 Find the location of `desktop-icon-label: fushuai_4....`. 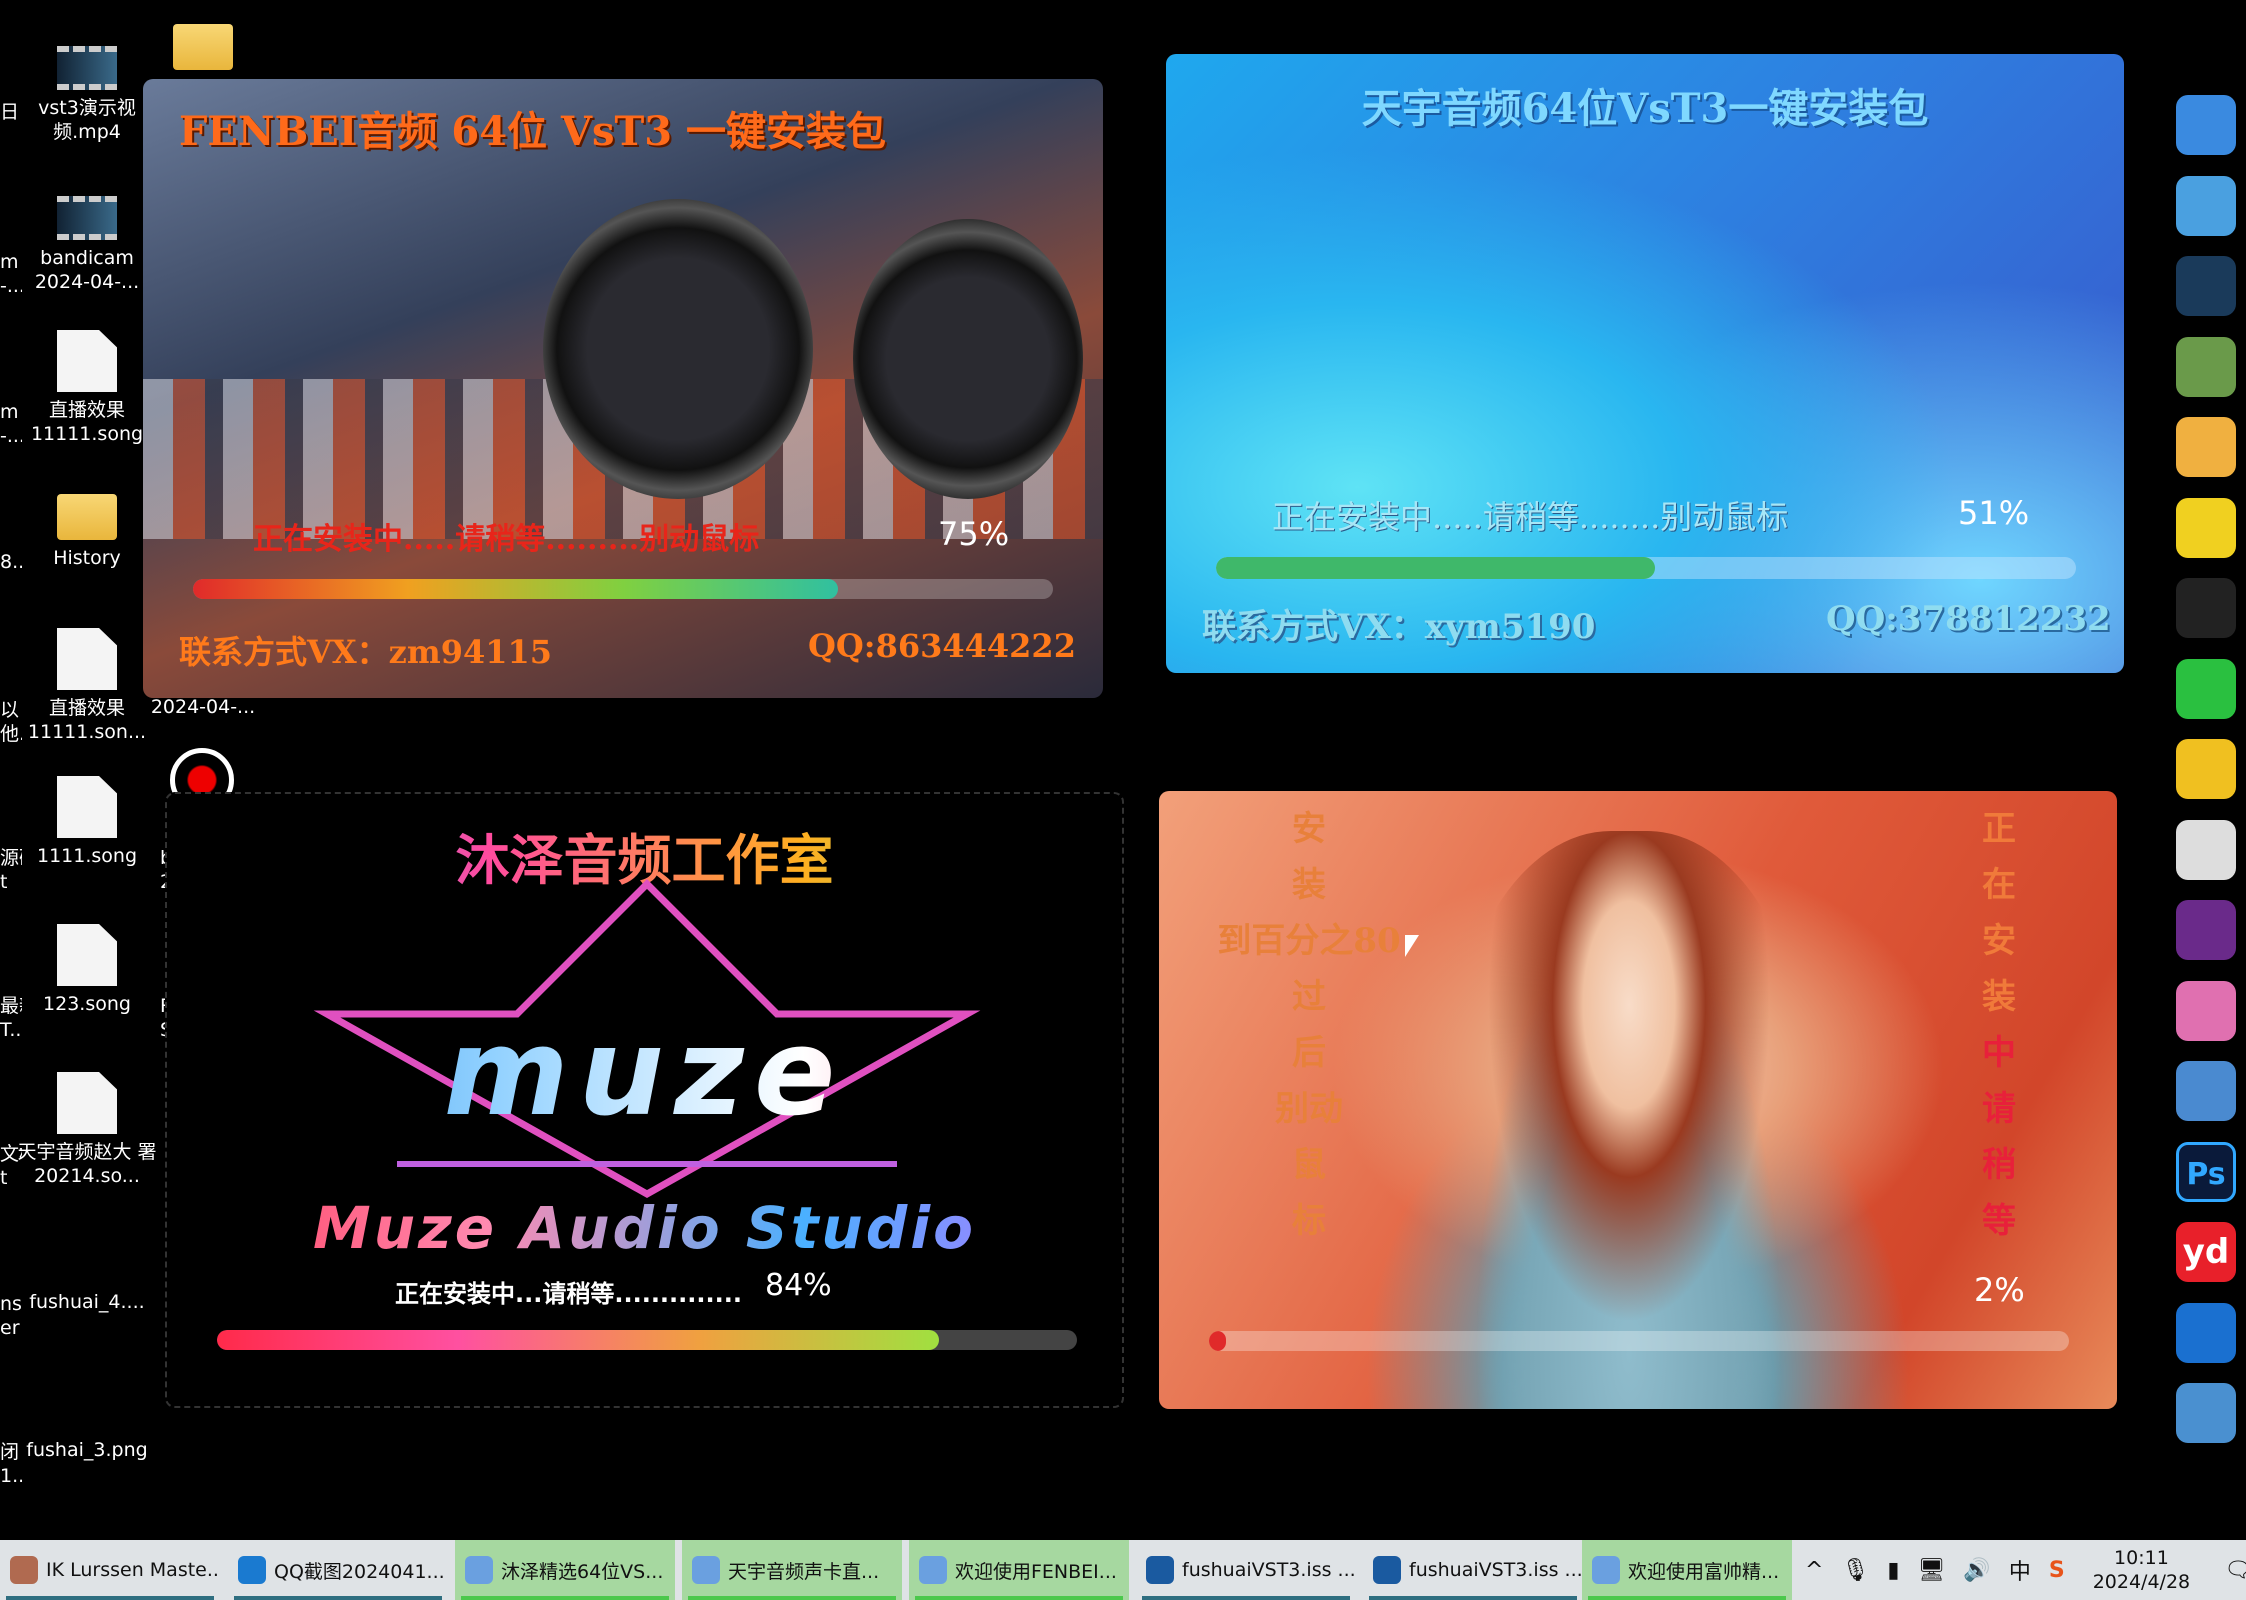

desktop-icon-label: fushuai_4.... is located at coordinates (87, 1302).